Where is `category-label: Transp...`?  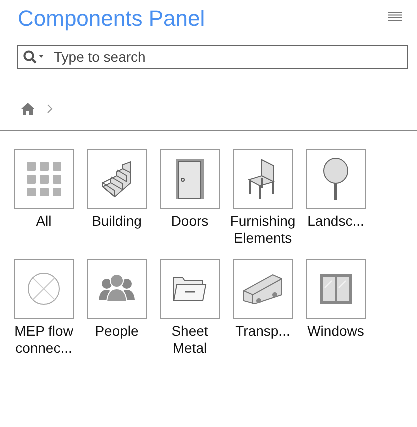
category-label: Transp... is located at coordinates (263, 331).